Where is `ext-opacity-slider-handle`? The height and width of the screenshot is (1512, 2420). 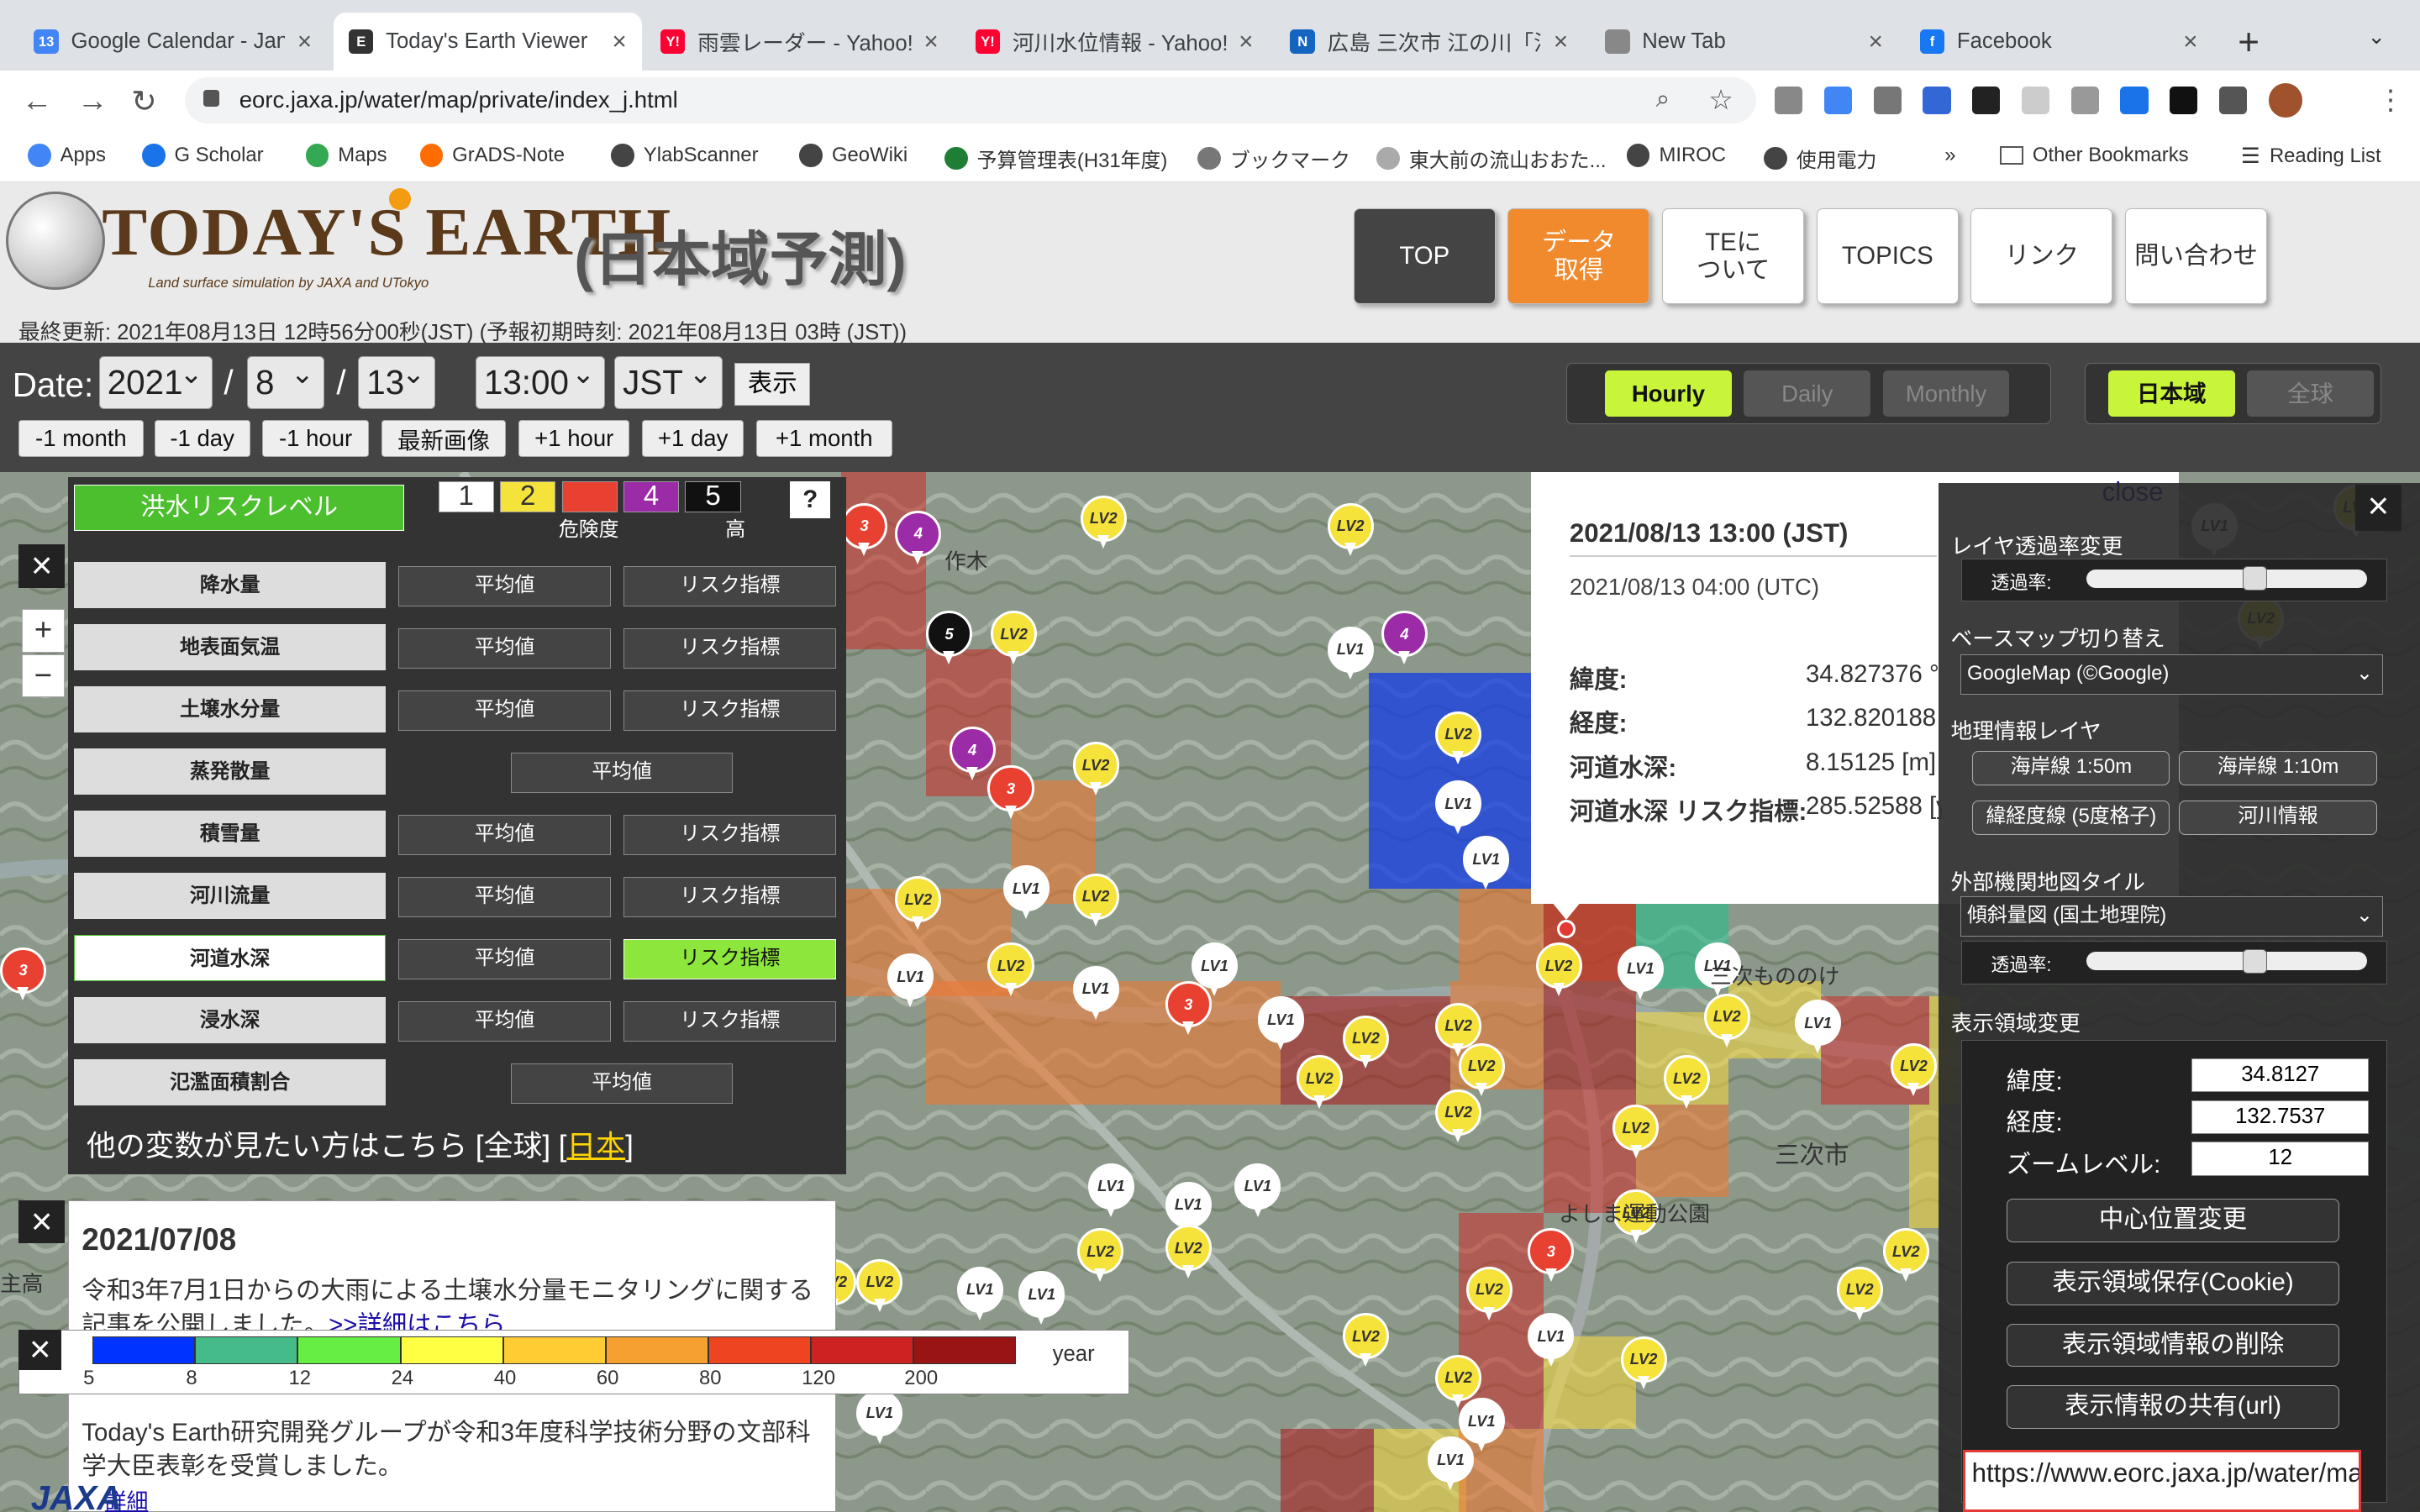 ext-opacity-slider-handle is located at coordinates (2255, 961).